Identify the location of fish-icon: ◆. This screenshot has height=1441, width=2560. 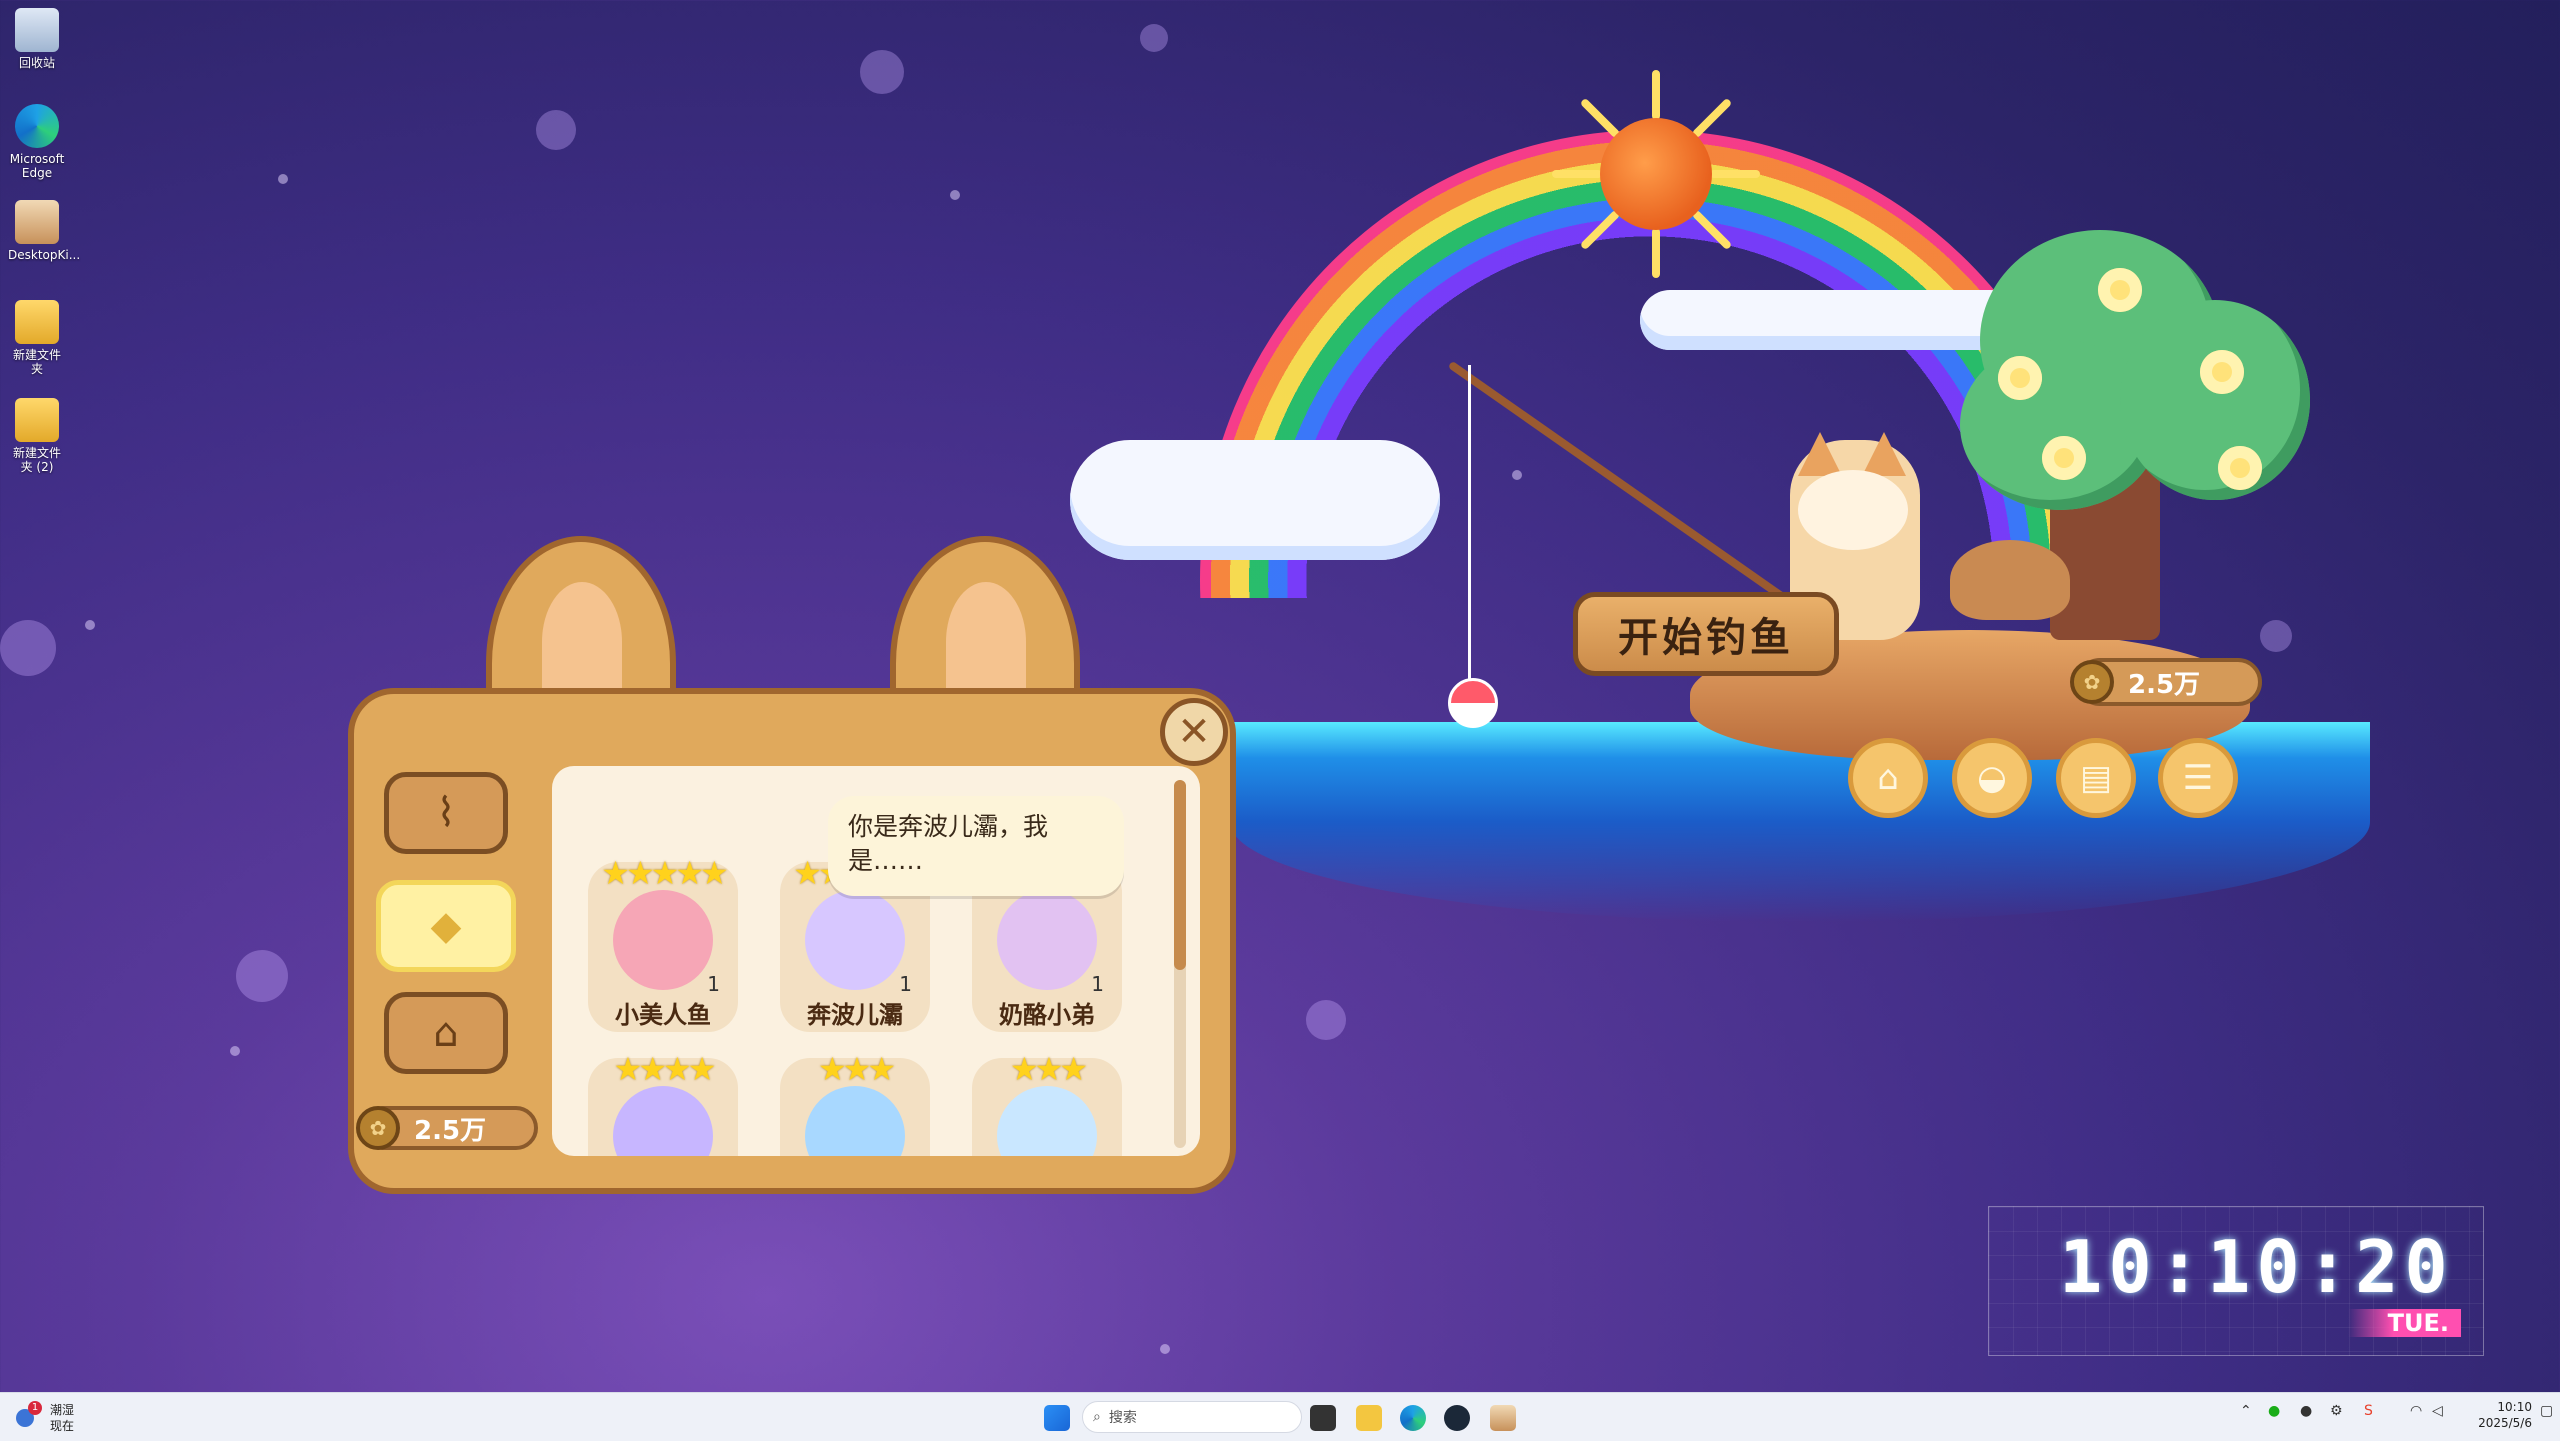
(446, 926).